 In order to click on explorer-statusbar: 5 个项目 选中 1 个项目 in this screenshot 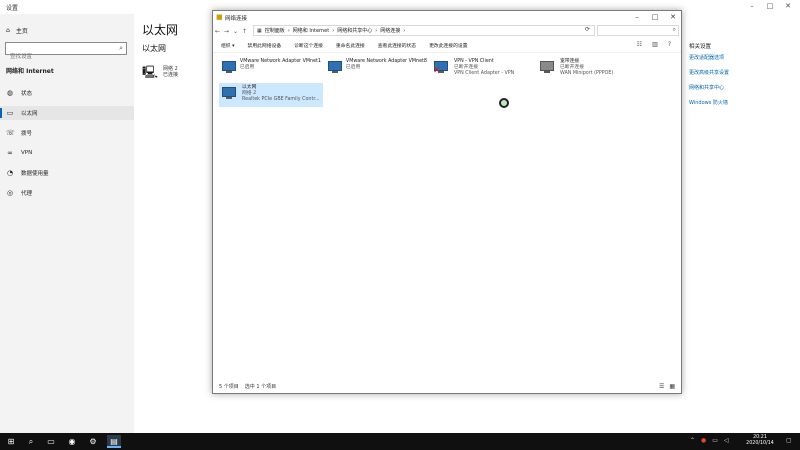, I will do `click(247, 386)`.